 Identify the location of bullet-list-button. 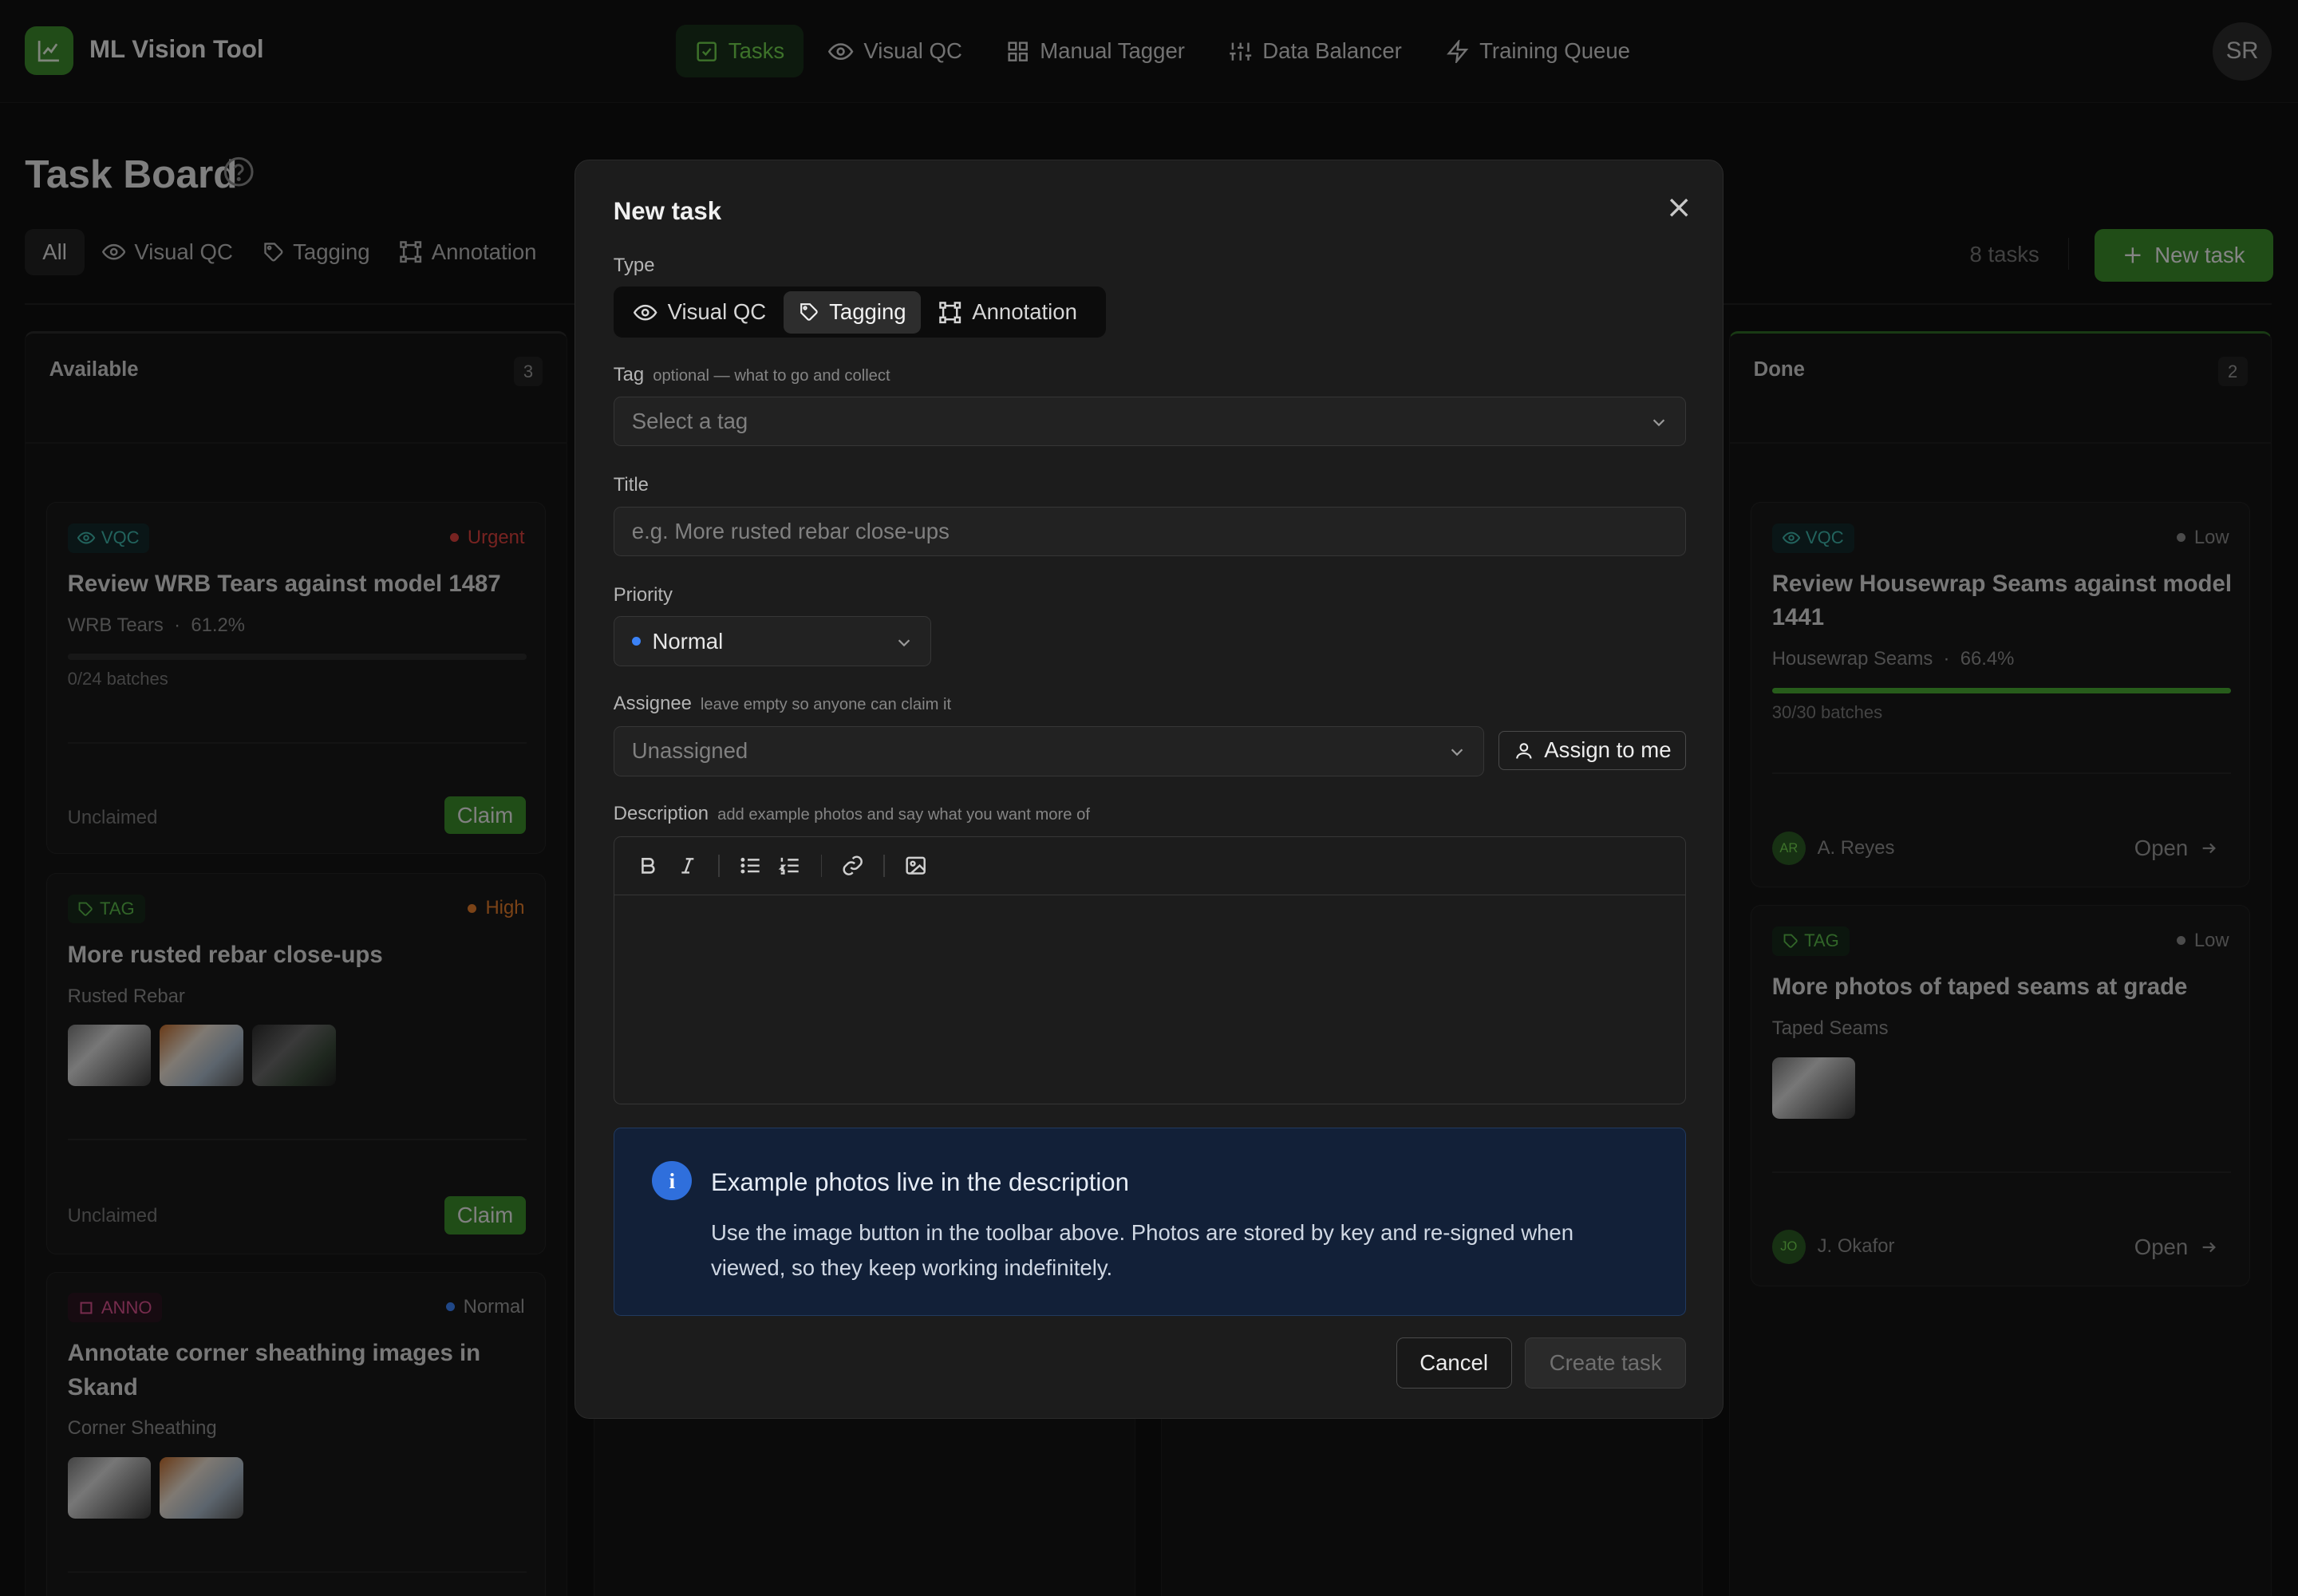
(751, 866).